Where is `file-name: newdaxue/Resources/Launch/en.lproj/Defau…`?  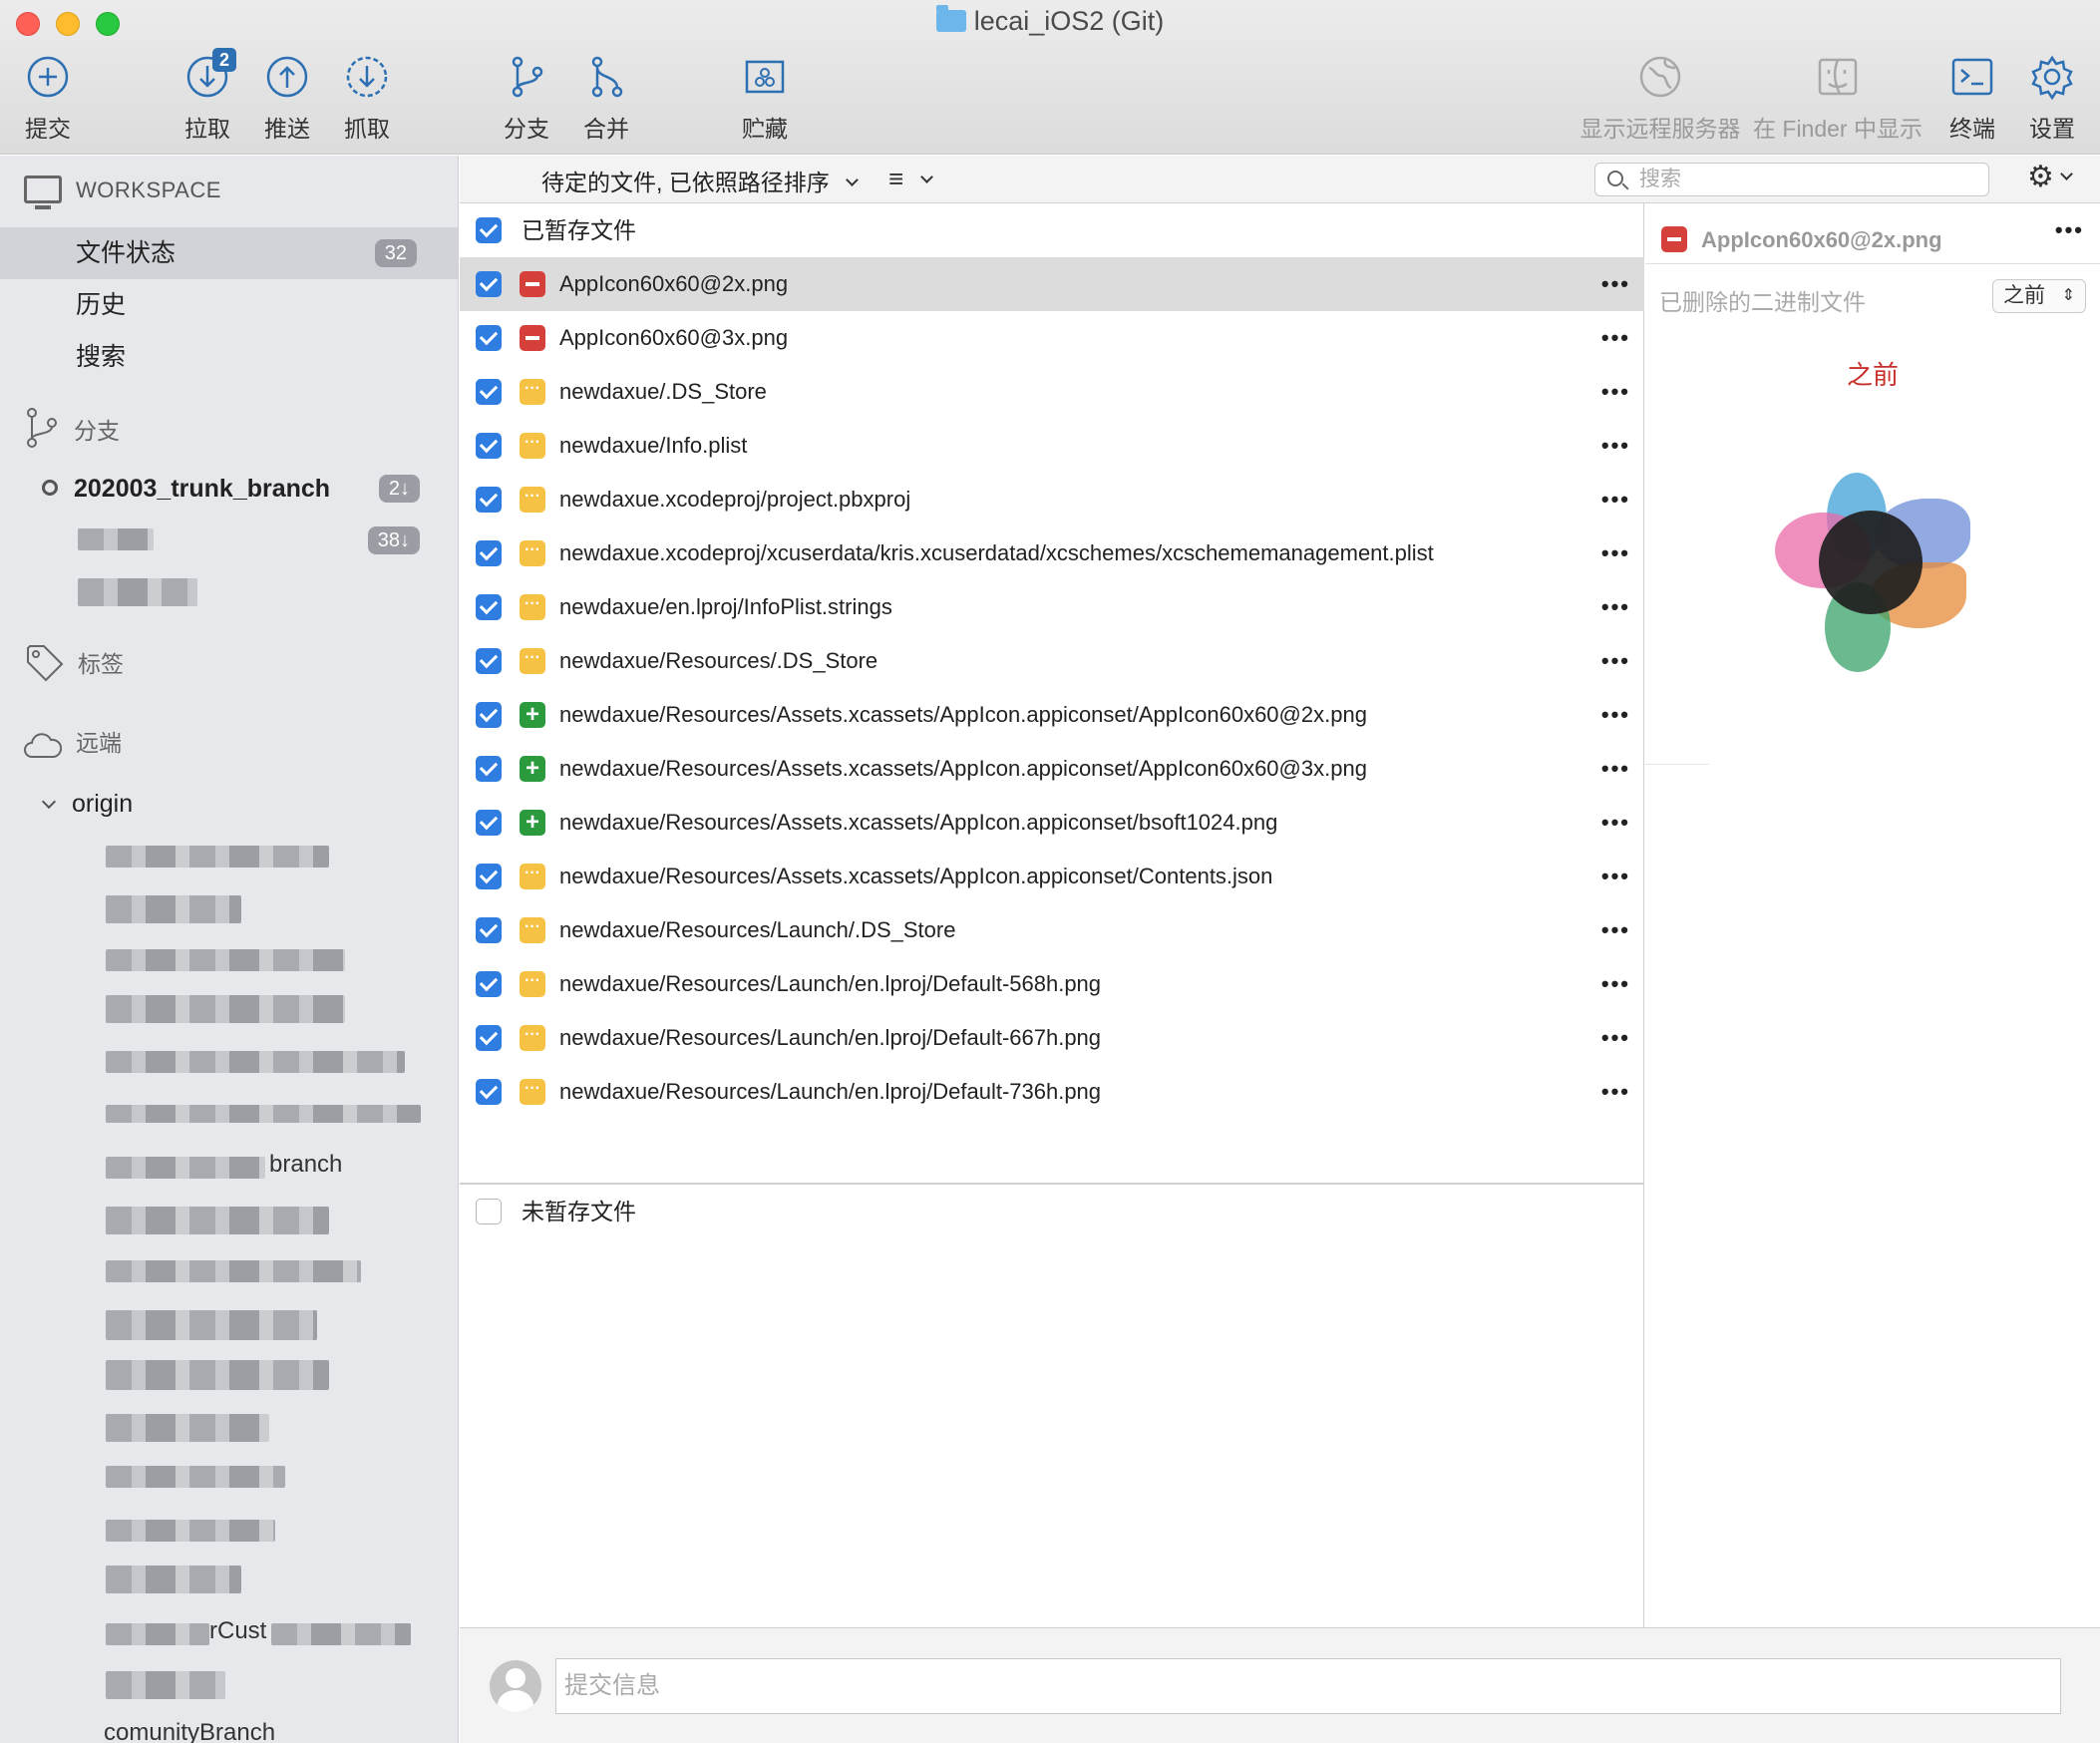 file-name: newdaxue/Resources/Launch/en.lproj/Defau… is located at coordinates (830, 1091).